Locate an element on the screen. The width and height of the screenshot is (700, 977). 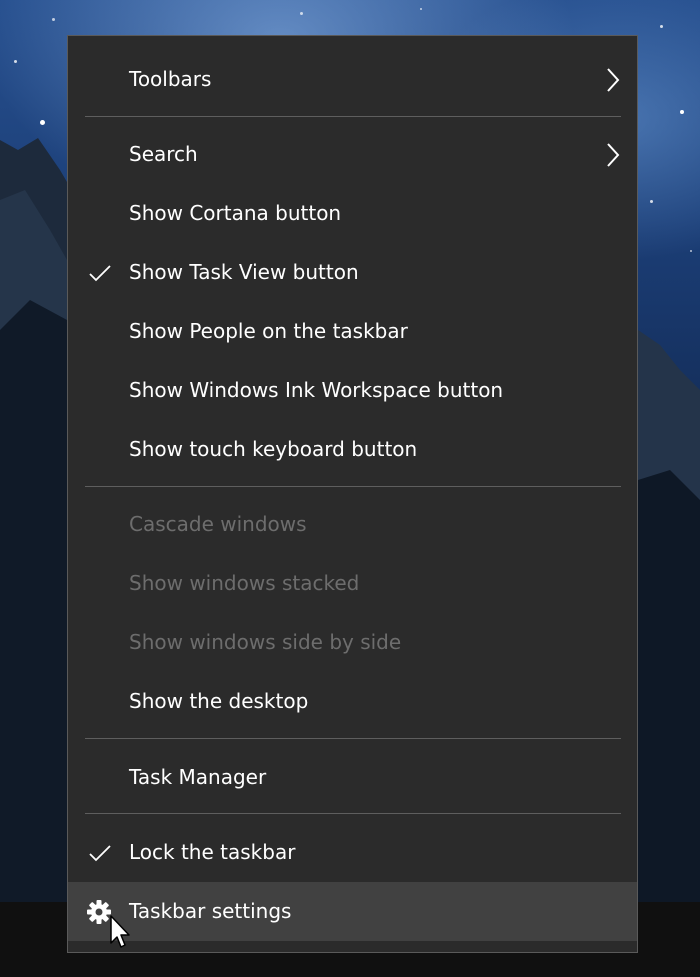
menu-item-task-manager: Task Manager is located at coordinates (352, 777).